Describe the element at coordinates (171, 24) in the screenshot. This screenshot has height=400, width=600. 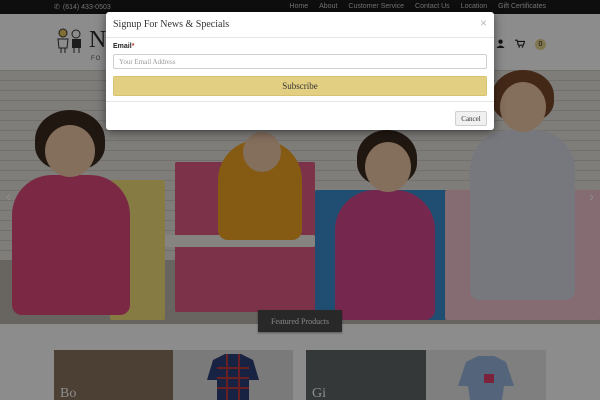
I see `modal-title: Signup For News & Specials` at that location.